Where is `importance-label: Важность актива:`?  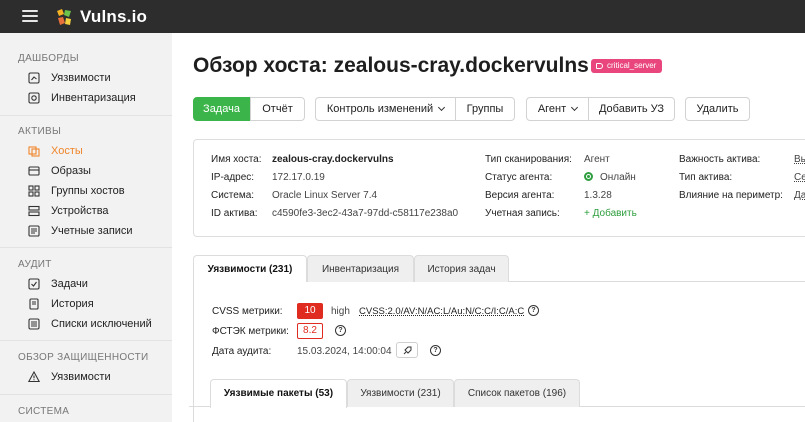
importance-label: Важность актива: is located at coordinates (720, 159).